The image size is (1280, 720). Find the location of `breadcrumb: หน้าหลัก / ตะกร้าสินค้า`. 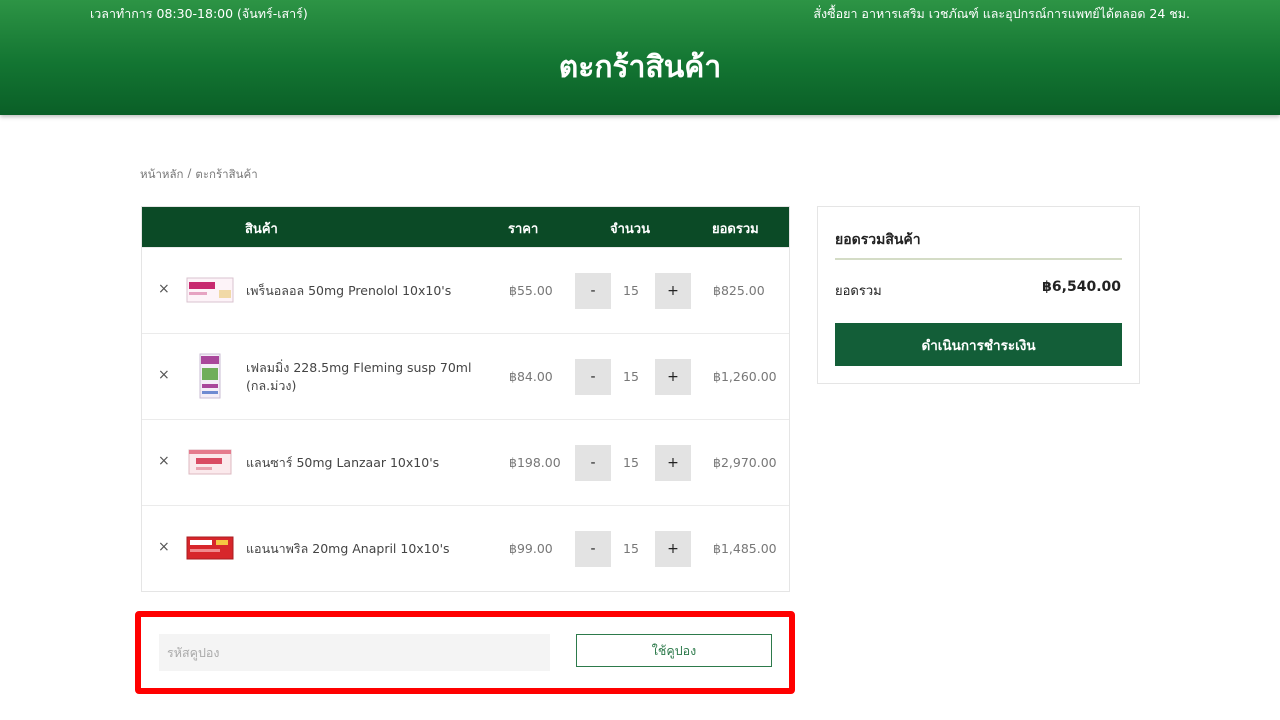

breadcrumb: หน้าหลัก / ตะกร้าสินค้า is located at coordinates (199, 175).